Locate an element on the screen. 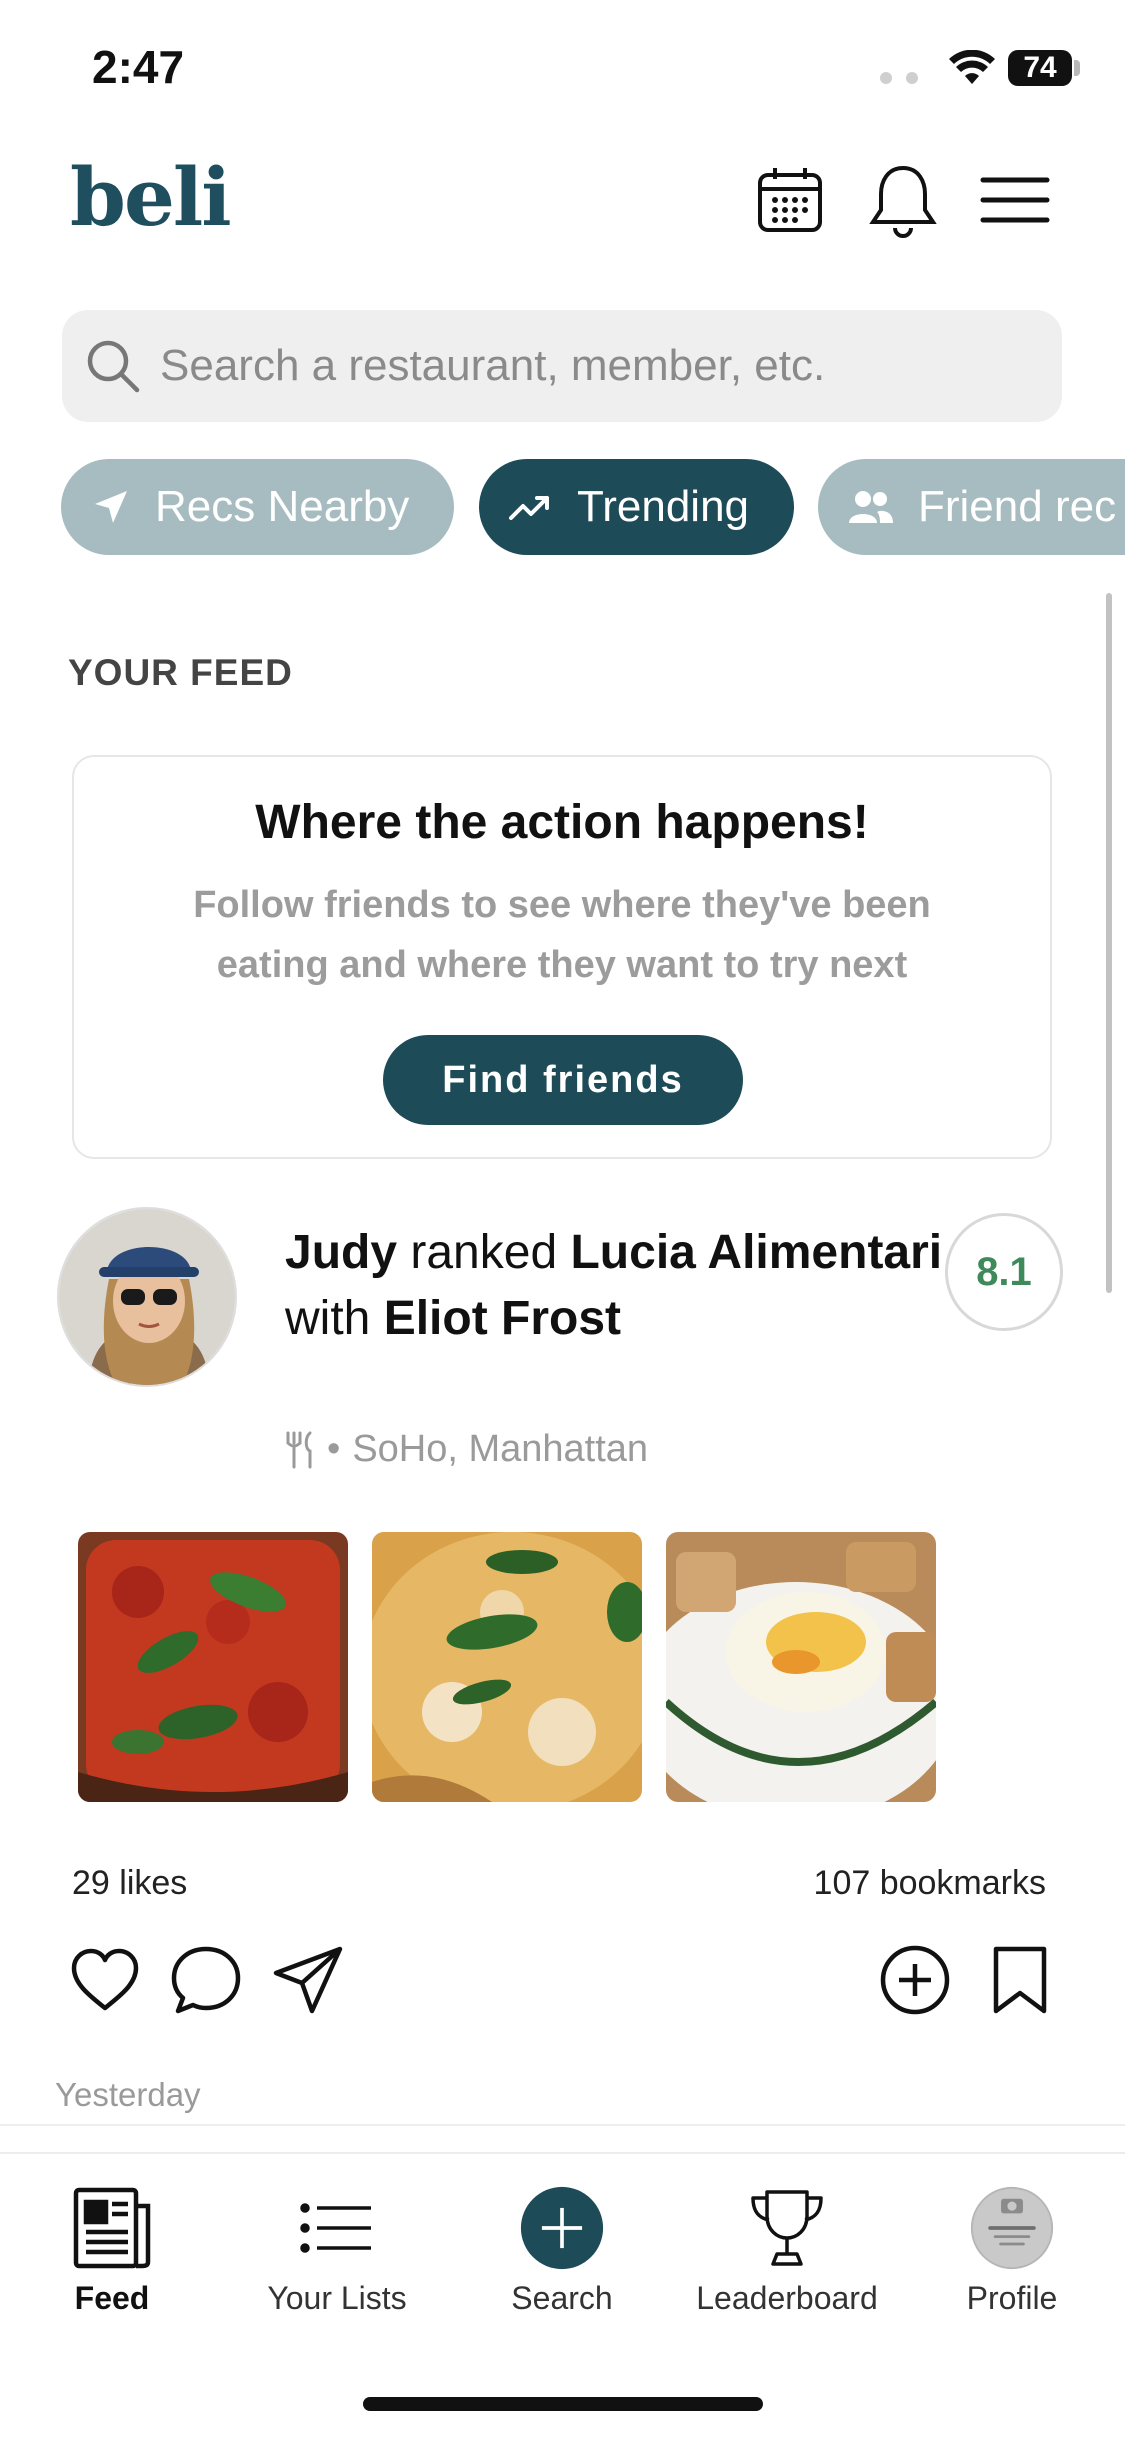 The height and width of the screenshot is (2438, 1125). menu-icon is located at coordinates (1015, 200).